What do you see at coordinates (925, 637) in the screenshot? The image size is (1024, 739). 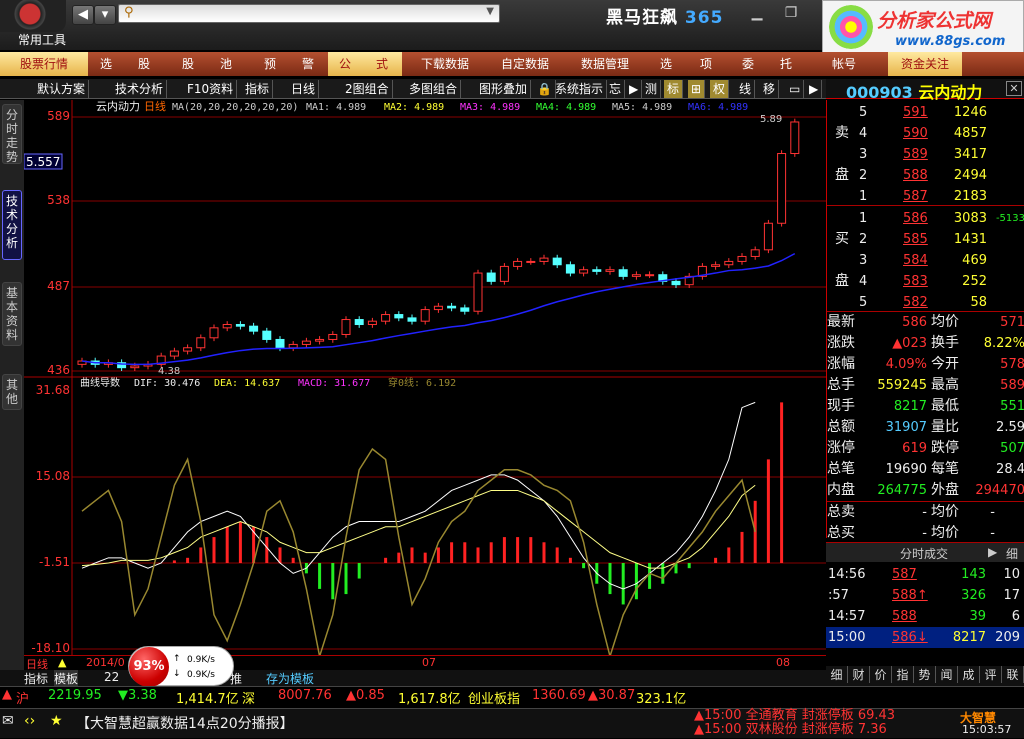 I see `trade-row: 15:00 586↓ 8217 209` at bounding box center [925, 637].